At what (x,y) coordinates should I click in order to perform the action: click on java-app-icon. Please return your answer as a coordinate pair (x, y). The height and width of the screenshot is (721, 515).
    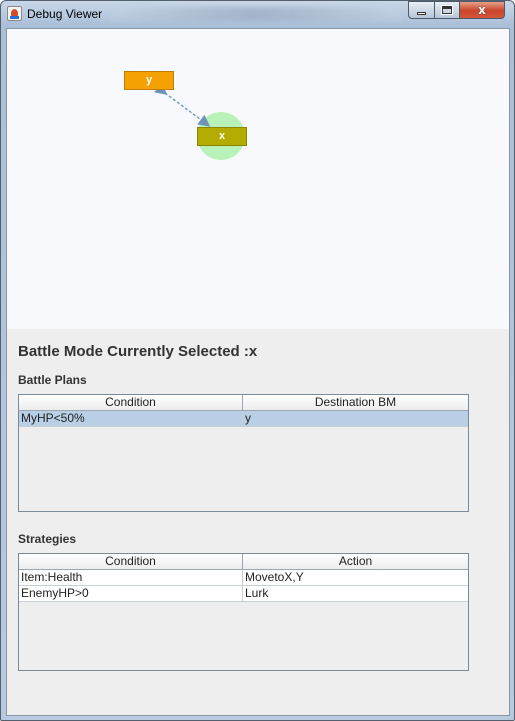
    Looking at the image, I should click on (14, 13).